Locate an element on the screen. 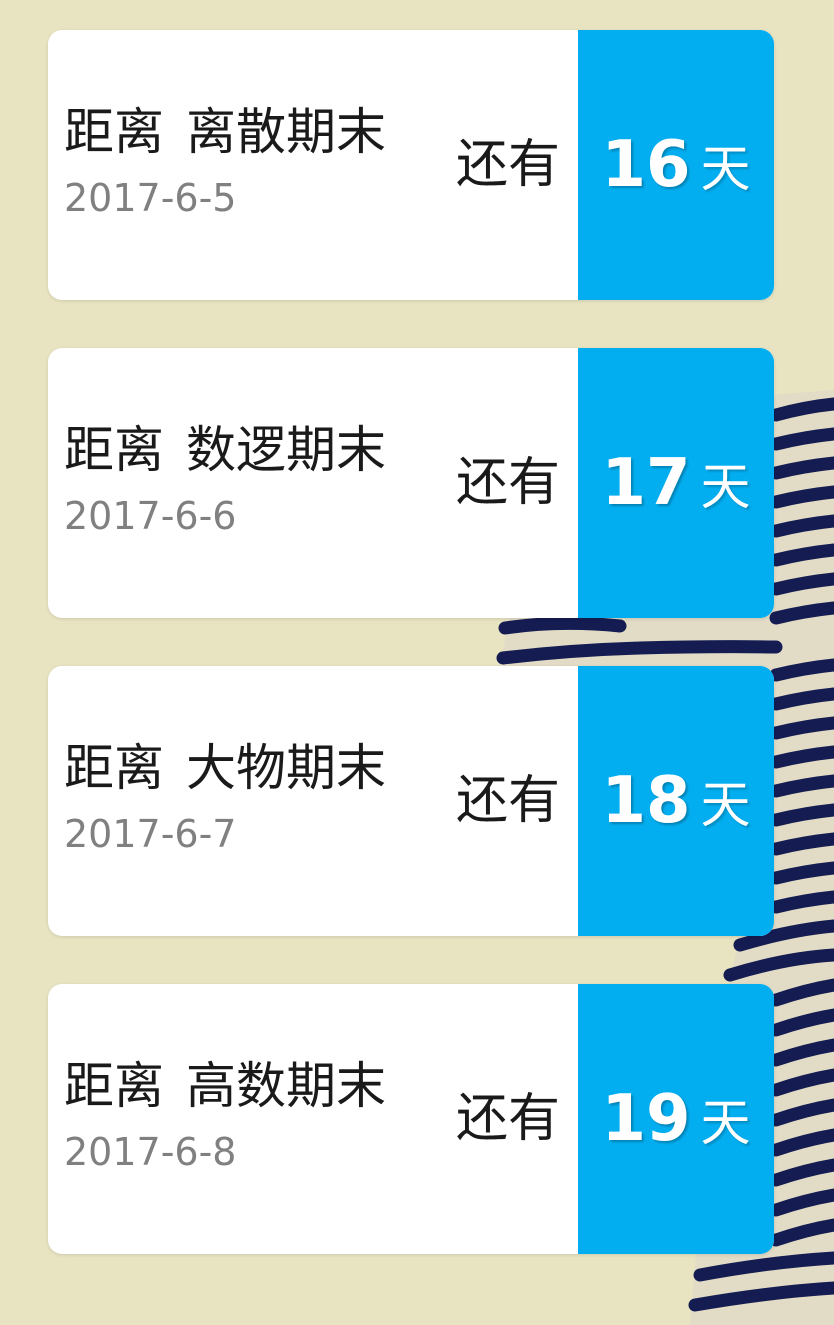 This screenshot has height=1325, width=834. event-date: 2017-6-7 is located at coordinates (150, 834).